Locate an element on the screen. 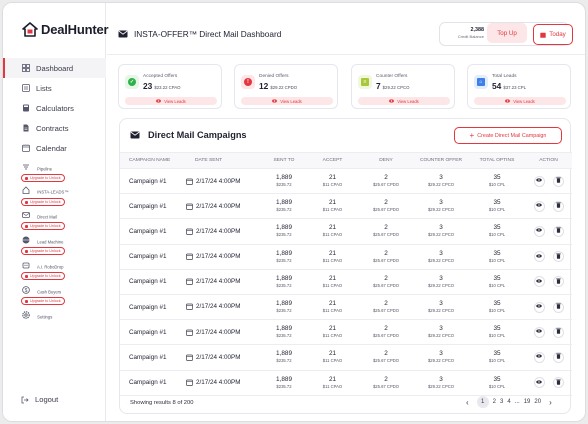  logo: DealHunter is located at coordinates (65, 29).